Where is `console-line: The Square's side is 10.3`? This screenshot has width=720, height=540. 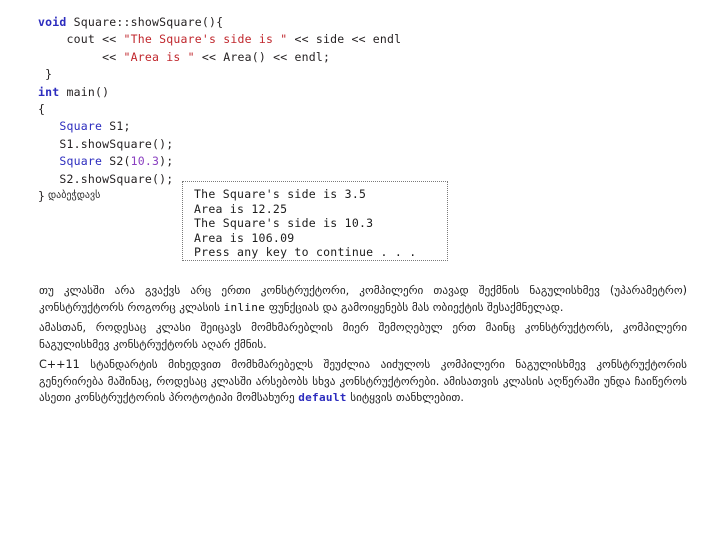 console-line: The Square's side is 10.3 is located at coordinates (284, 223).